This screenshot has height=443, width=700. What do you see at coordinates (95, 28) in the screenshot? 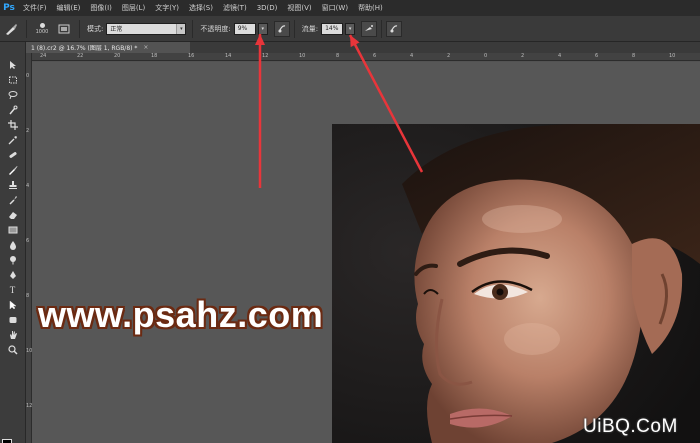
I see `mode-label: 模式:` at bounding box center [95, 28].